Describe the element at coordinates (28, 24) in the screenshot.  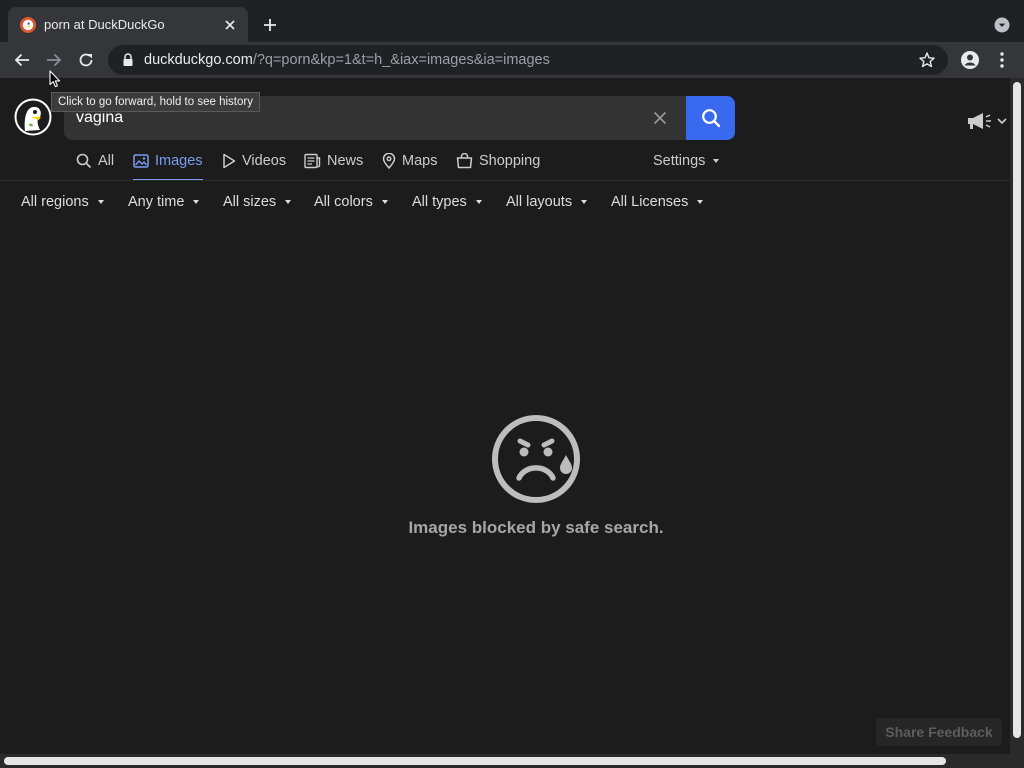
I see `duckduckgo-favicon-icon` at that location.